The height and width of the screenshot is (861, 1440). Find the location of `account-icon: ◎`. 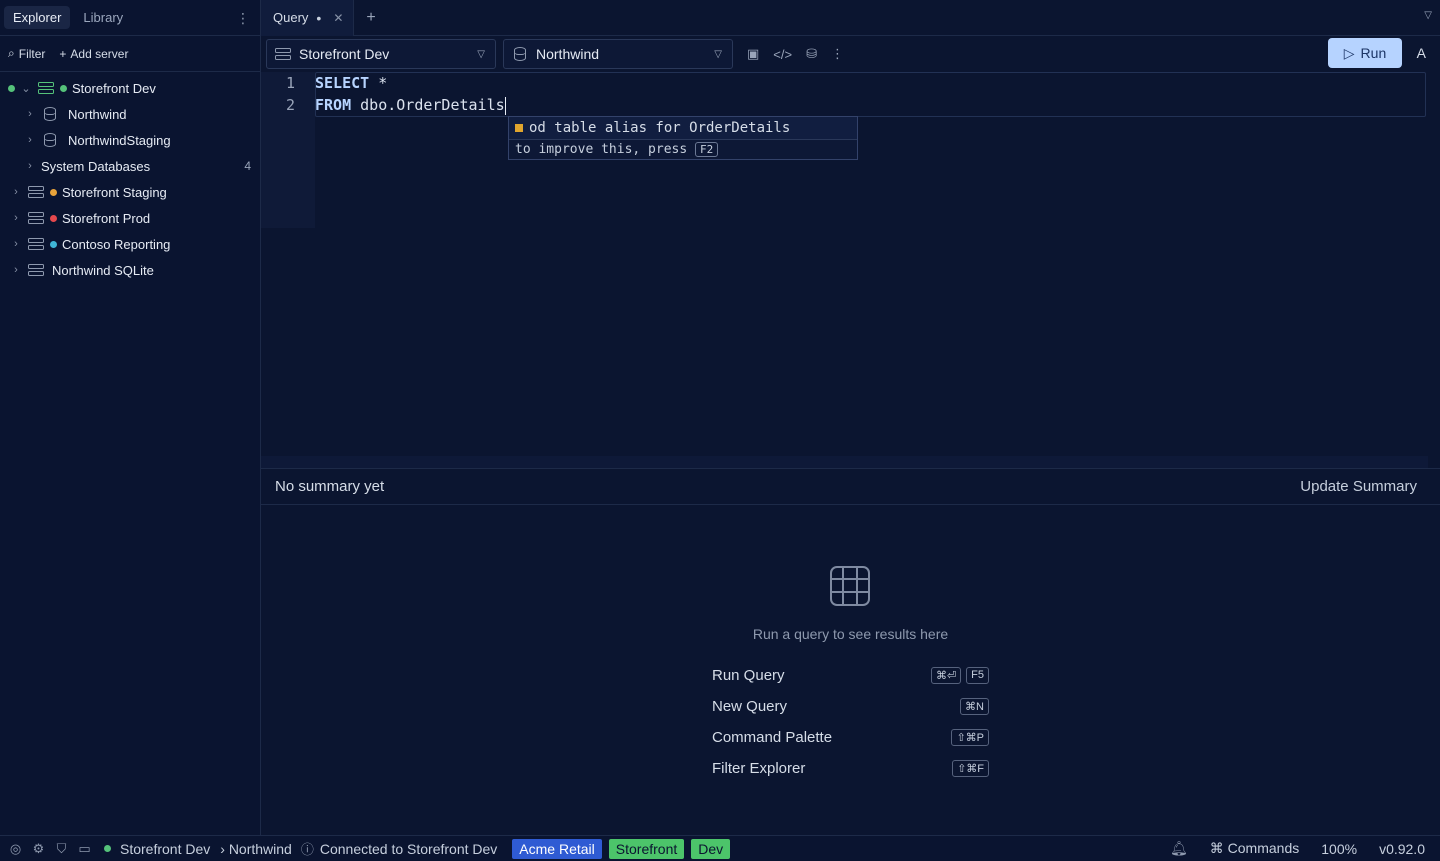

account-icon: ◎ is located at coordinates (15, 849).